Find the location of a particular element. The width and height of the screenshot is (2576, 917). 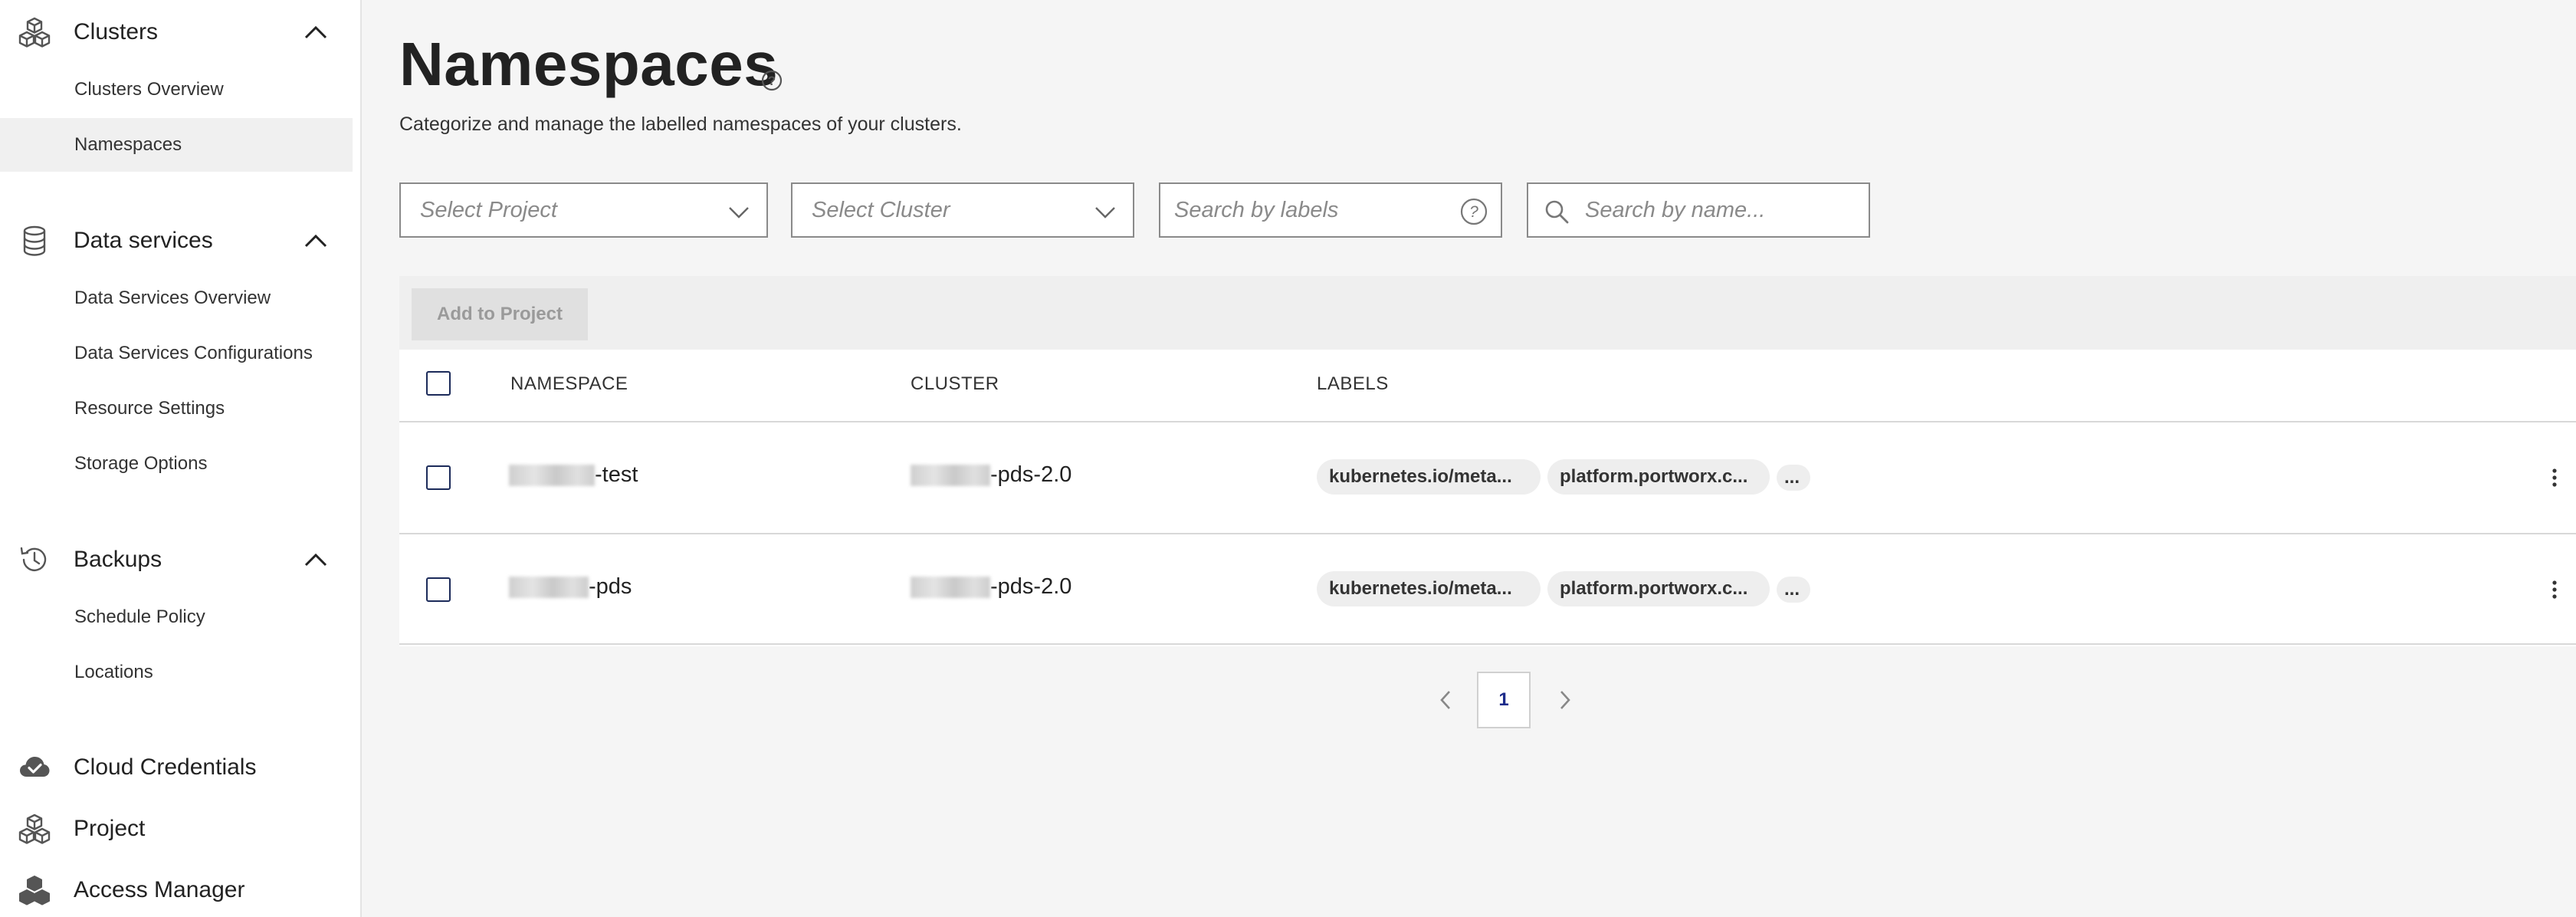

namespace-name: -test is located at coordinates (616, 474).